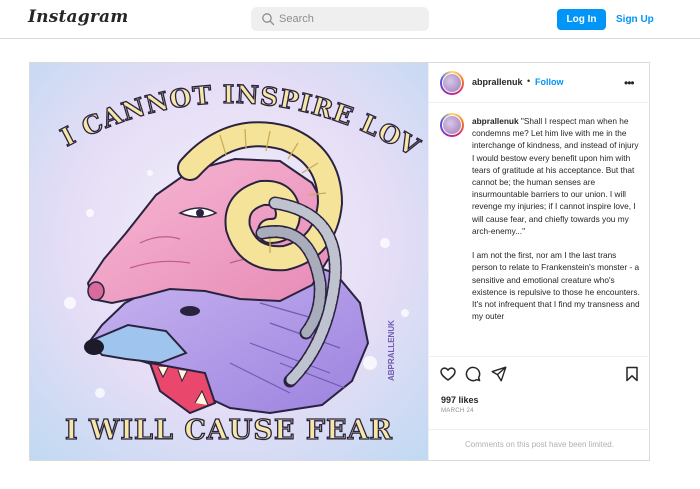 This screenshot has width=700, height=489. I want to click on save-bookmark-icon, so click(632, 374).